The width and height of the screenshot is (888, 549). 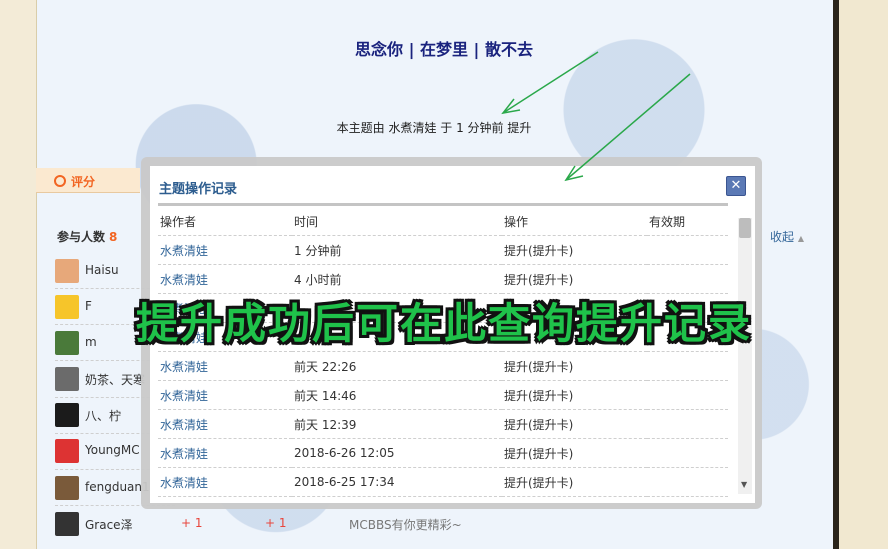 I want to click on annotation-arrows, so click(x=596, y=116).